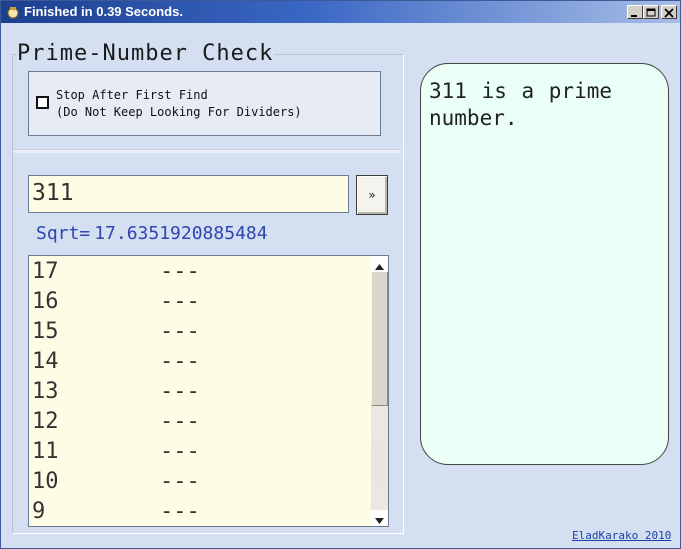 The image size is (681, 549). I want to click on go-button: », so click(372, 195).